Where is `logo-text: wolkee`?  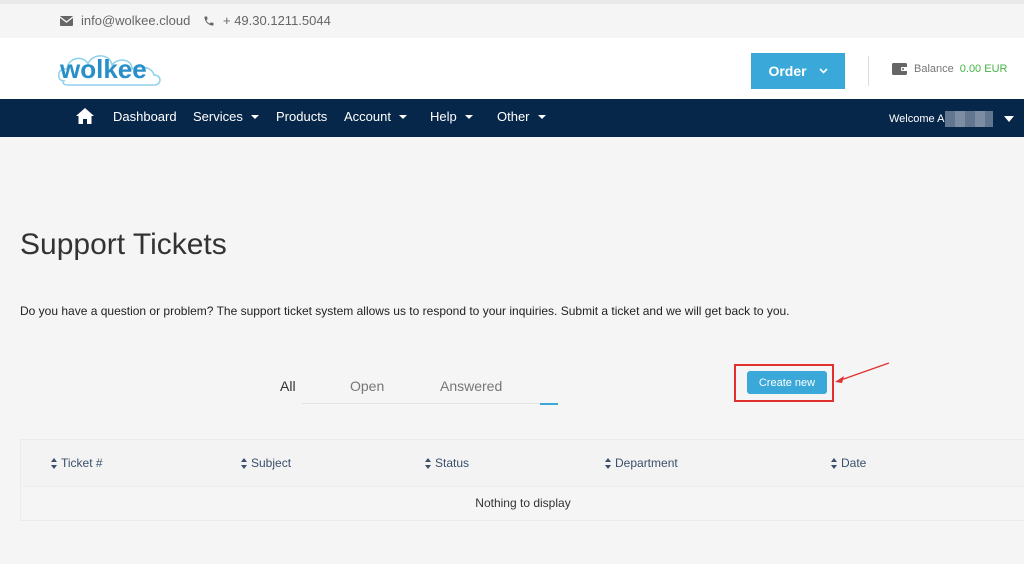 logo-text: wolkee is located at coordinates (103, 69).